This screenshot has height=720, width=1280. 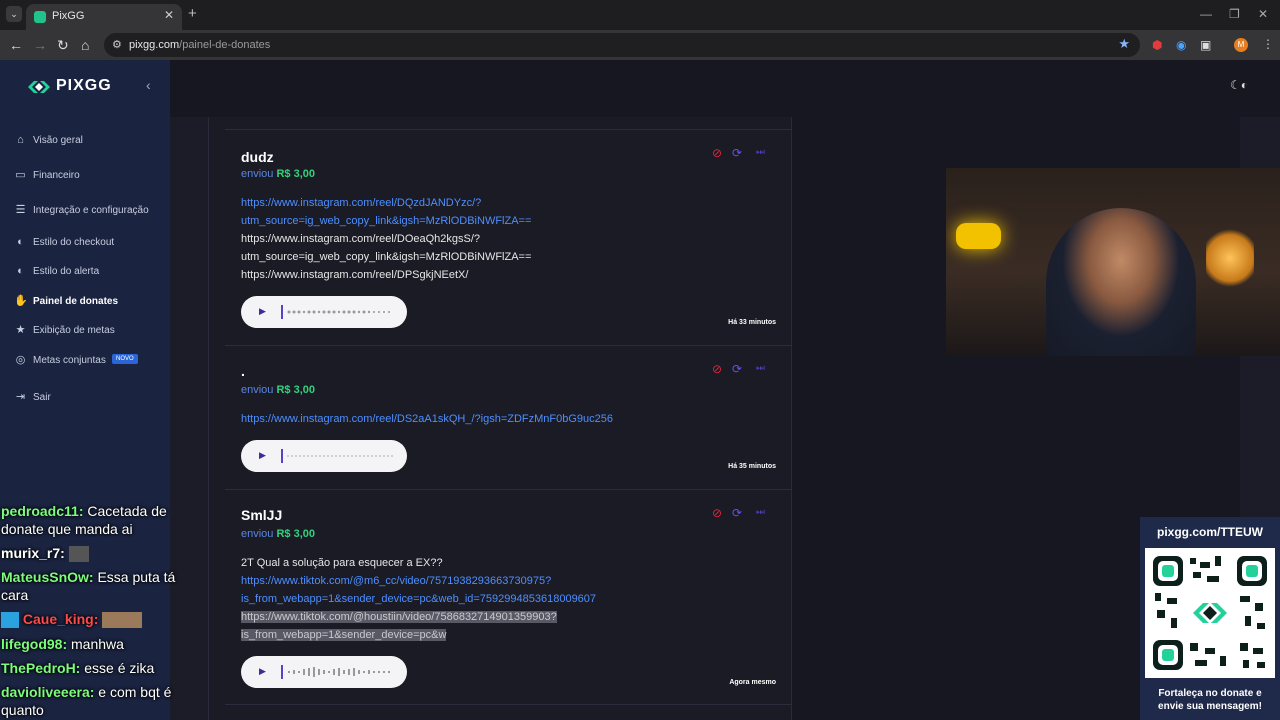 I want to click on home-icon: ⌂, so click(x=20, y=140).